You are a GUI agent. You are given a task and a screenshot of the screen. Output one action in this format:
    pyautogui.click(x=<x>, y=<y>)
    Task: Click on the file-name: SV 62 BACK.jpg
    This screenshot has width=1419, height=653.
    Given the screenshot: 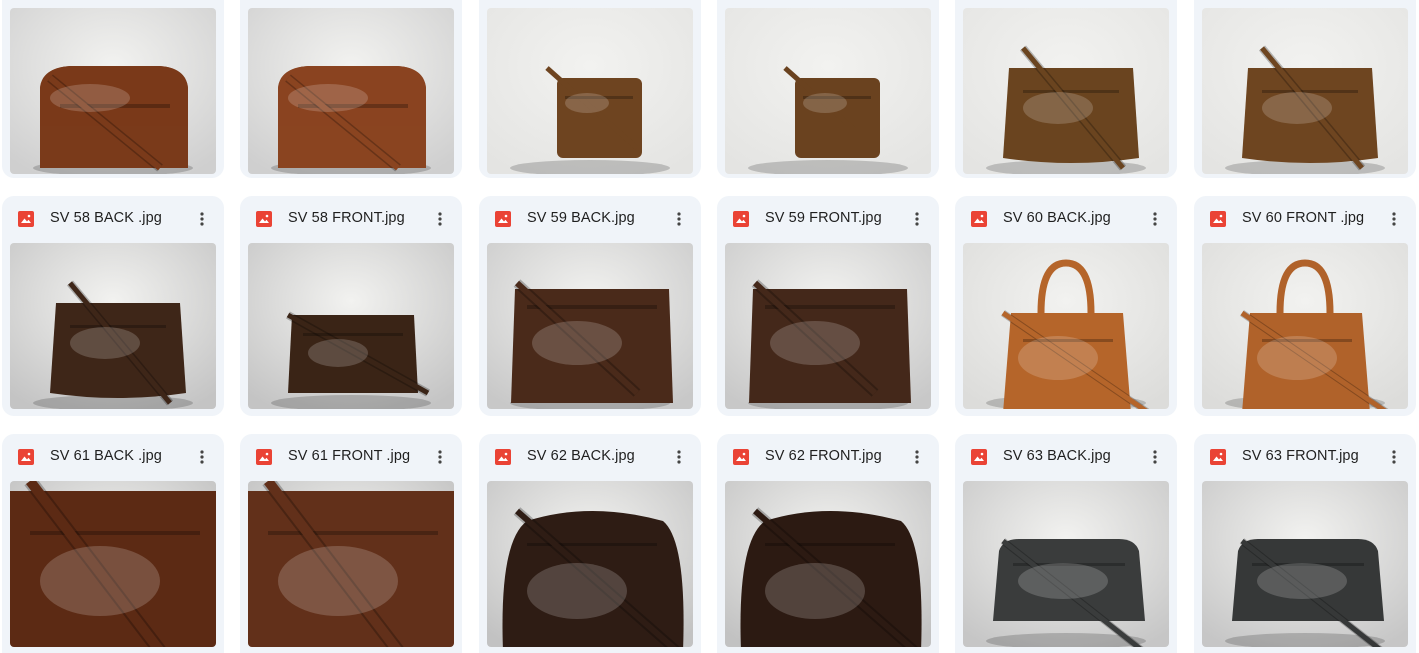 What is the action you would take?
    pyautogui.click(x=581, y=456)
    